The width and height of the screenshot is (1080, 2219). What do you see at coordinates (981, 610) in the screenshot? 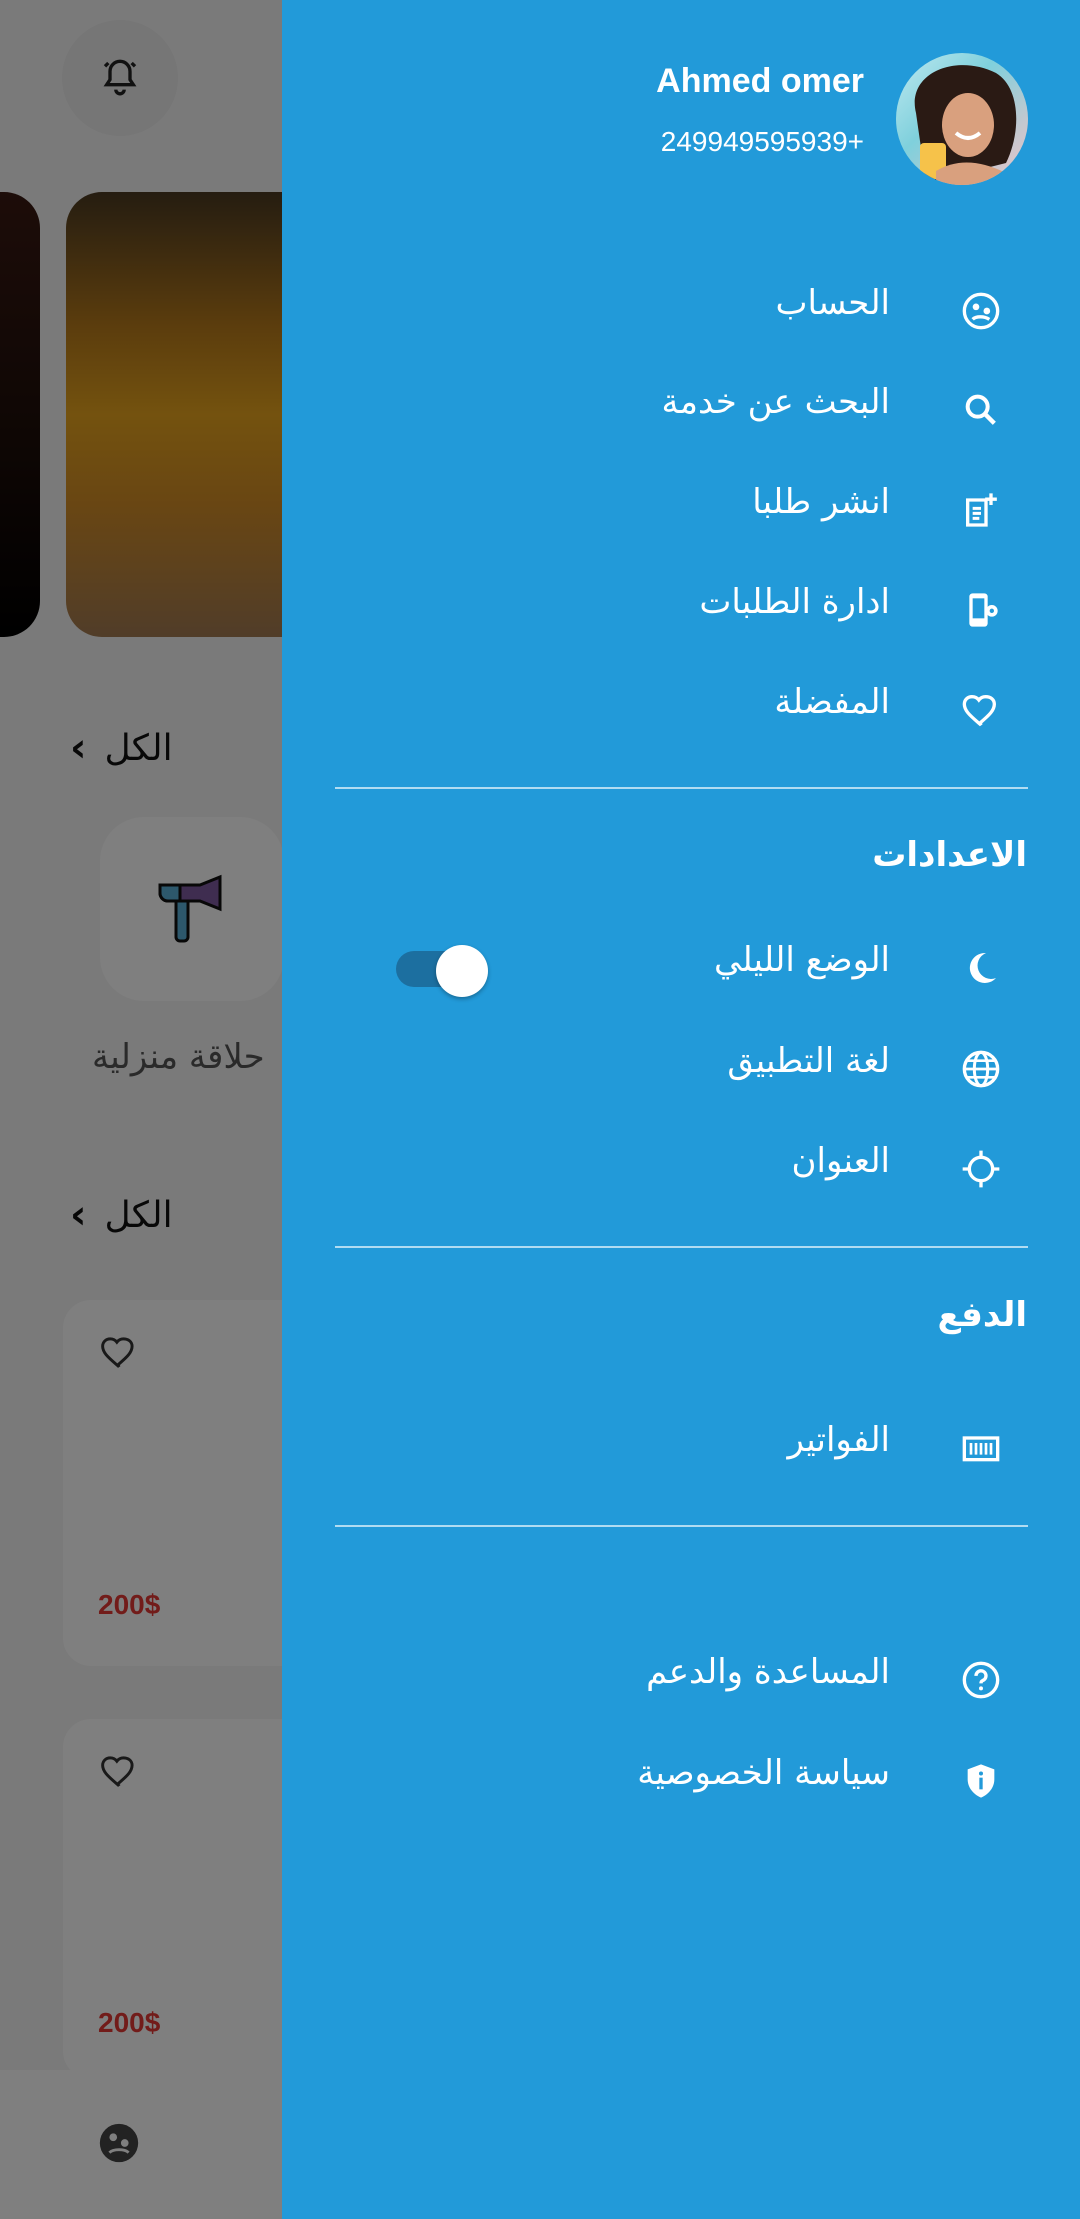
I see `manage-requests-icon` at bounding box center [981, 610].